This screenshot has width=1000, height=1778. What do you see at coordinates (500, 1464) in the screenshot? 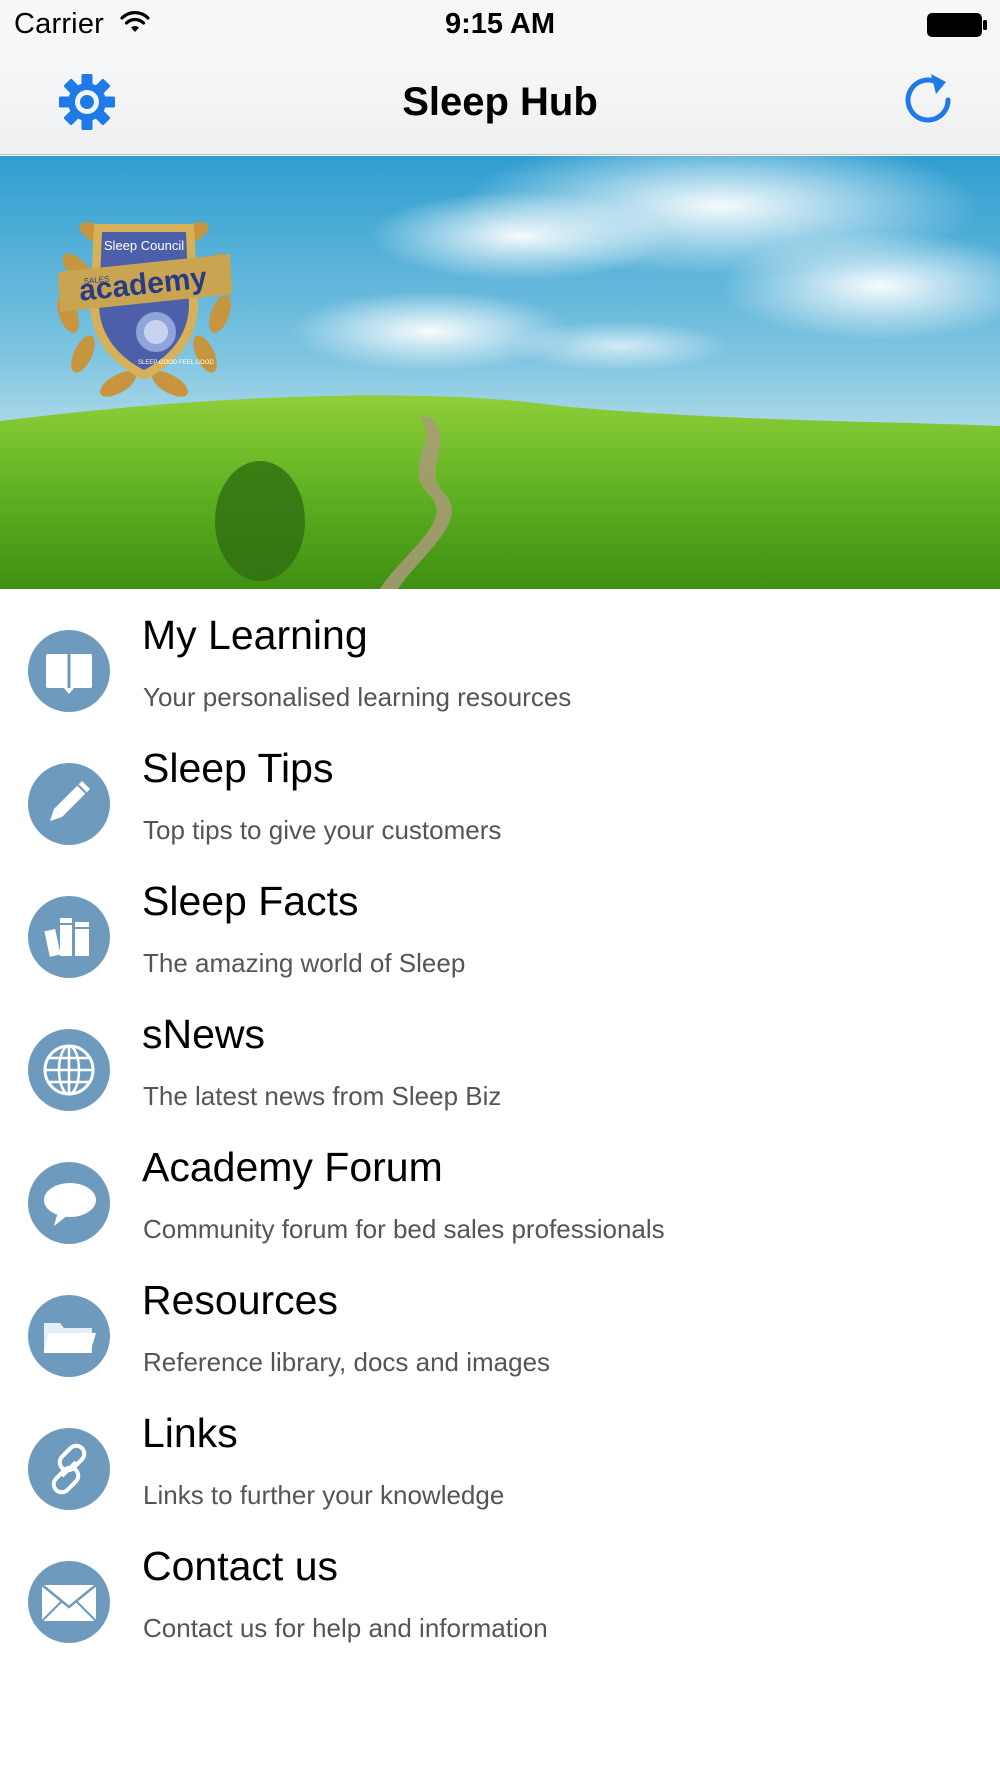
I see `menu-item-links: Links Links to further your knowledge` at bounding box center [500, 1464].